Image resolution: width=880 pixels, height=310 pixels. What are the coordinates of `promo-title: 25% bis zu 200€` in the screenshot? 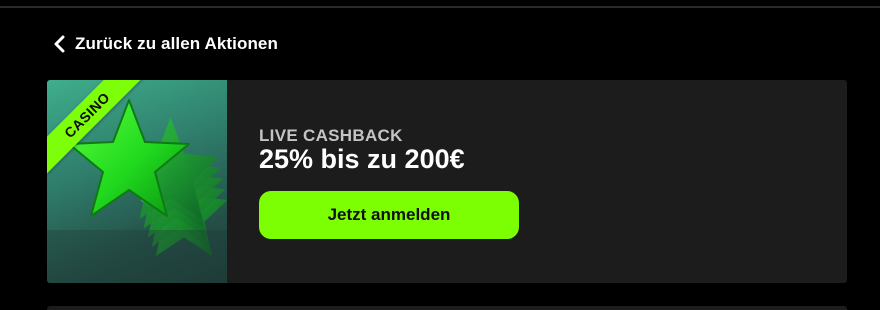 It's located at (362, 159).